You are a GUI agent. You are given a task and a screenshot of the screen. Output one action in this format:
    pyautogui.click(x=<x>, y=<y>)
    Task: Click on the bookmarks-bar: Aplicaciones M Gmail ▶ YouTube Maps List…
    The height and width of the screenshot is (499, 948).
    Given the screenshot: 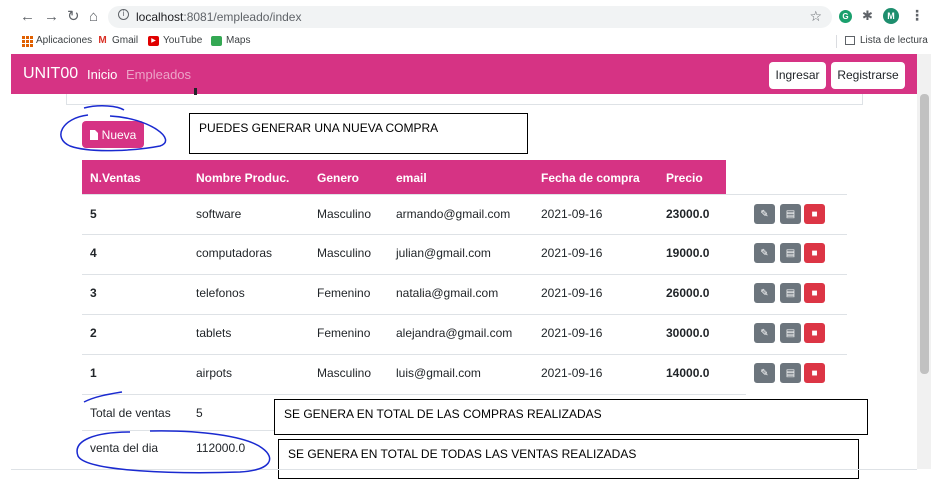 What is the action you would take?
    pyautogui.click(x=474, y=41)
    